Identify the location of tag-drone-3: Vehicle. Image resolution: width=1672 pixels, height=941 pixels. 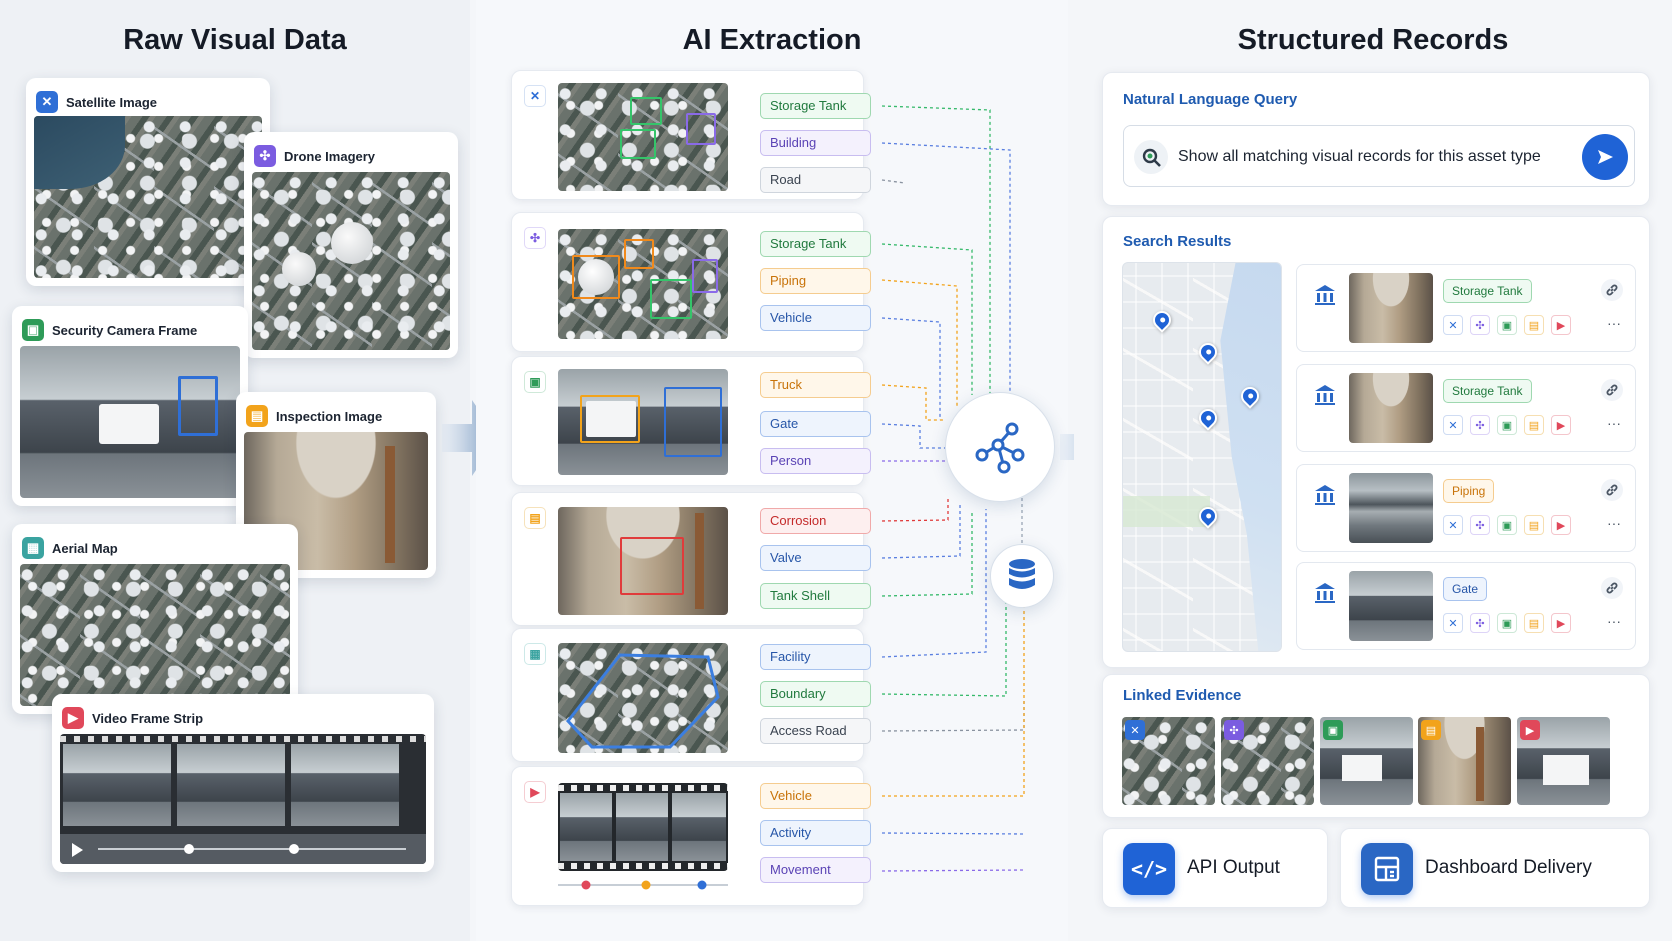
(815, 318).